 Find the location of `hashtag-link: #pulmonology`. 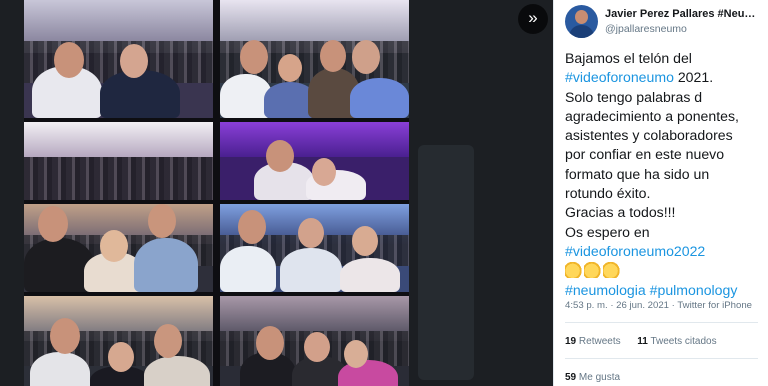

hashtag-link: #pulmonology is located at coordinates (694, 290).